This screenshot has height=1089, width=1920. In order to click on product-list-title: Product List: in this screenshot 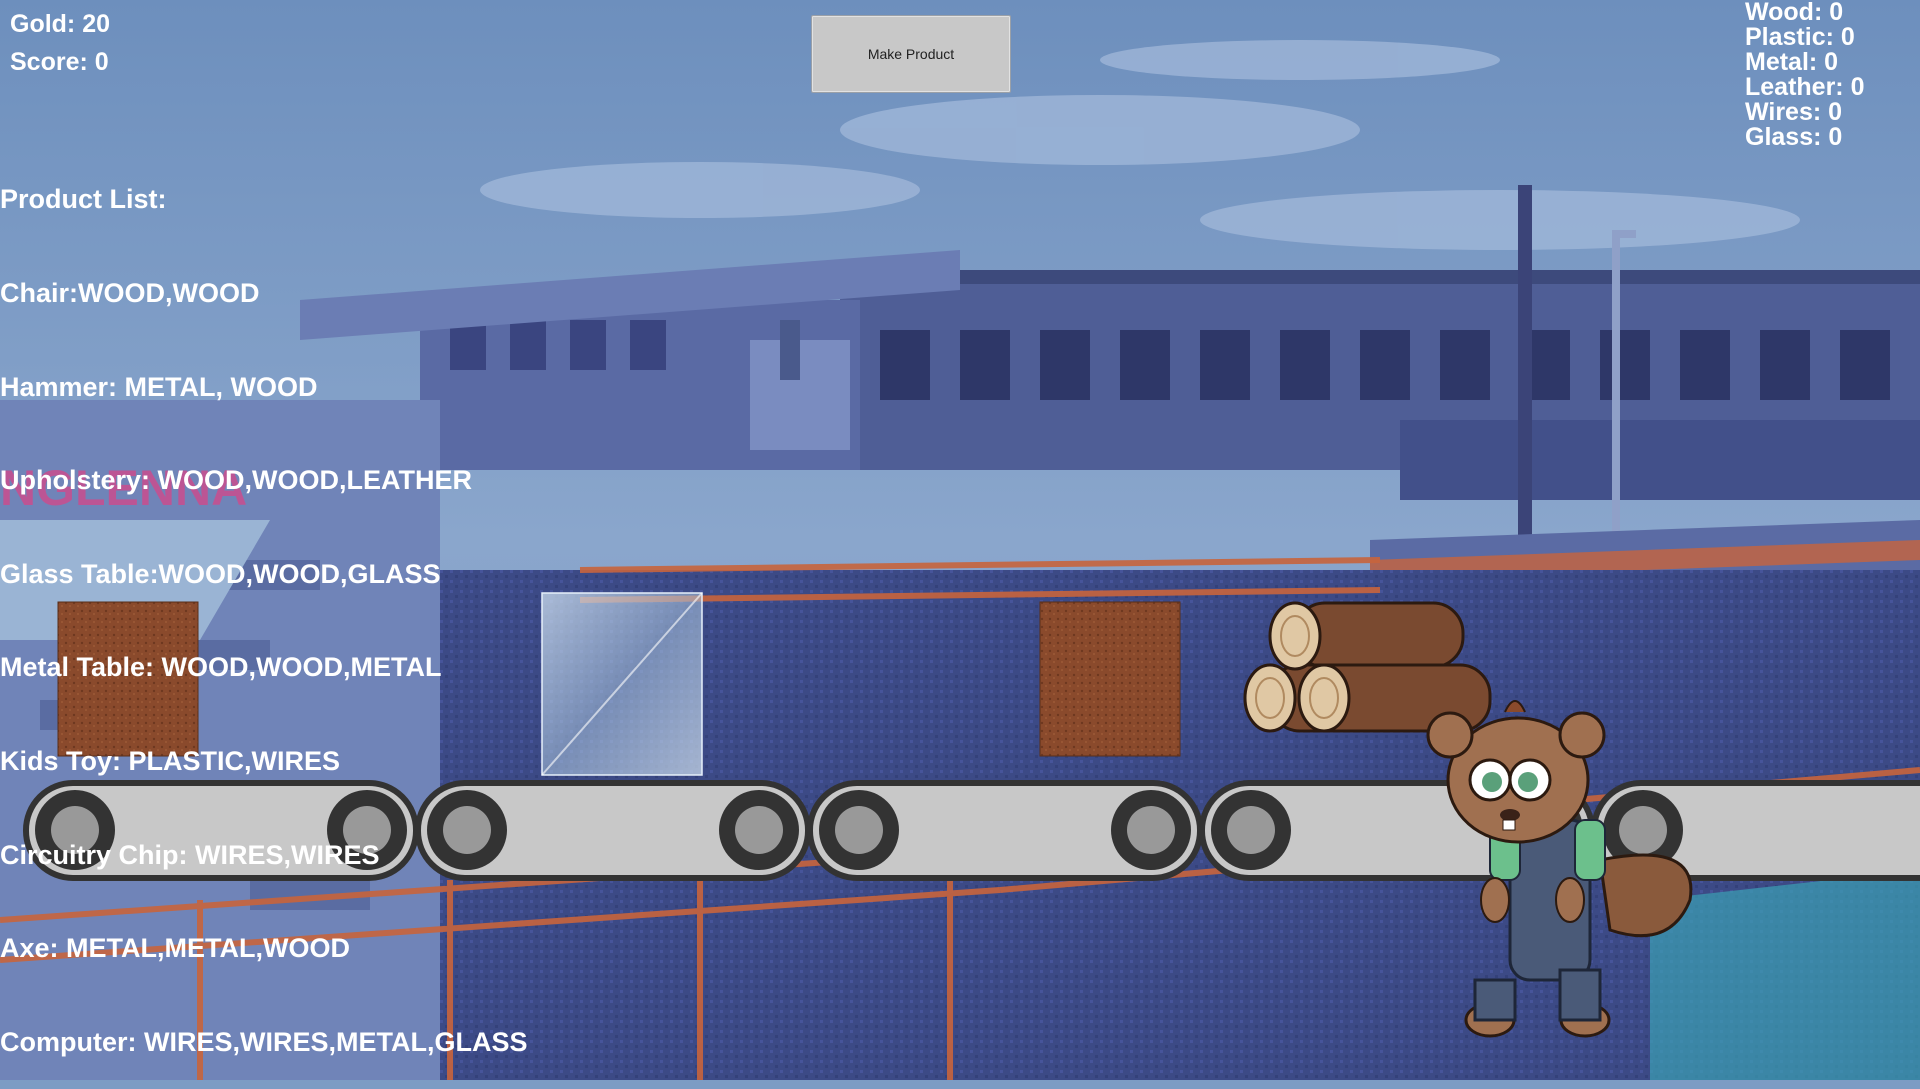, I will do `click(83, 199)`.